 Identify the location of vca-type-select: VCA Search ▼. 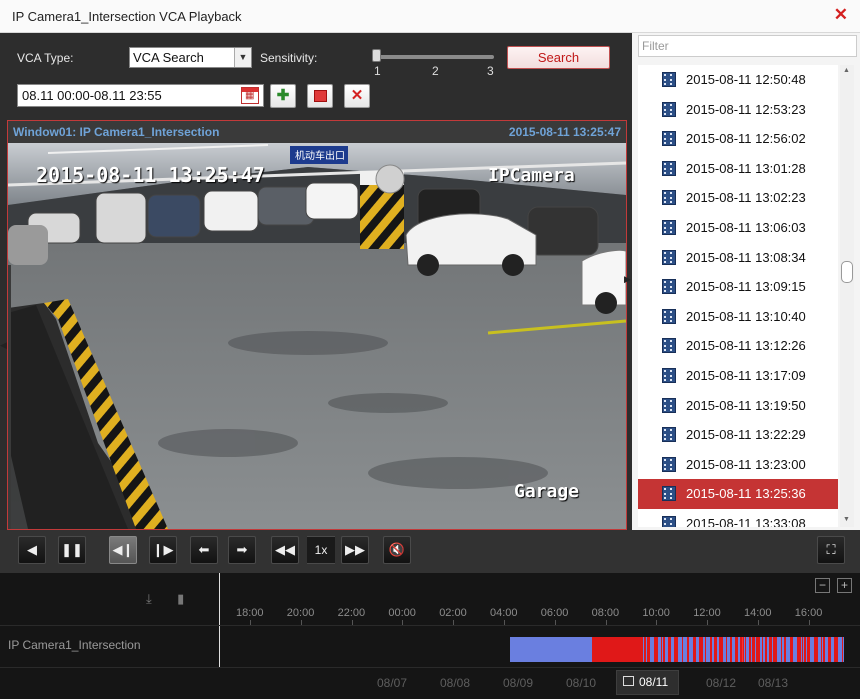
(190, 57).